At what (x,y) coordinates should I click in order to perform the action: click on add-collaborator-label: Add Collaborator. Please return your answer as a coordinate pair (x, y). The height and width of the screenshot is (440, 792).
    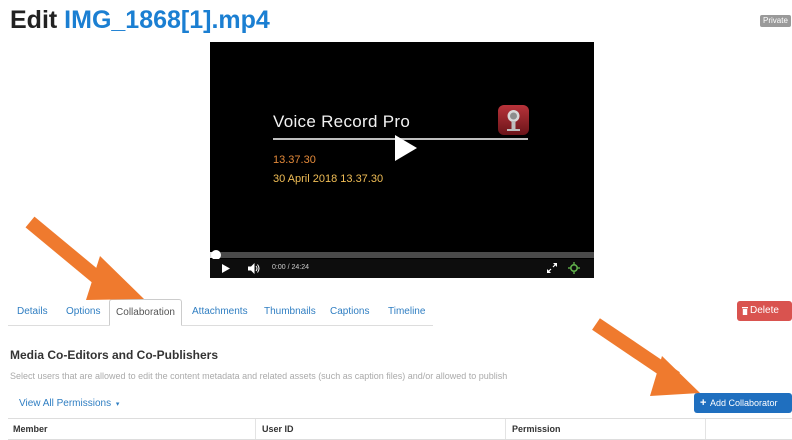
    Looking at the image, I should click on (744, 403).